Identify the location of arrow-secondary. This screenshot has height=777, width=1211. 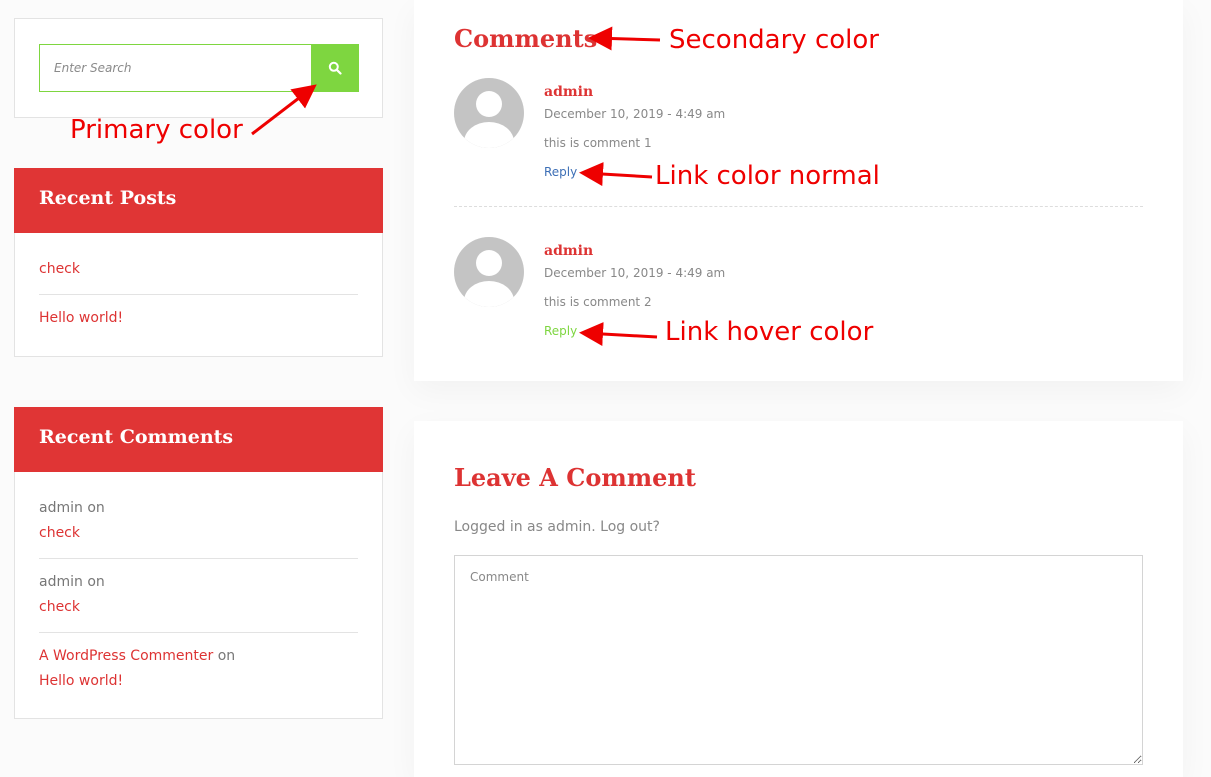
(624, 38).